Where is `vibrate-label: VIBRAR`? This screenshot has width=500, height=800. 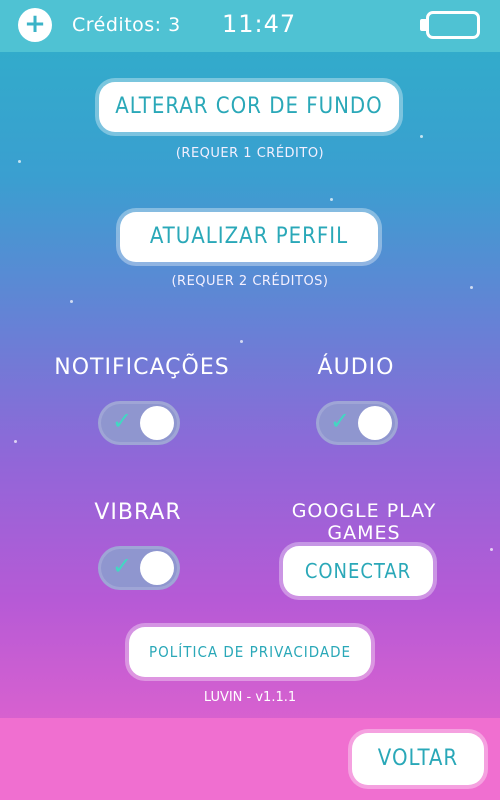 vibrate-label: VIBRAR is located at coordinates (138, 512).